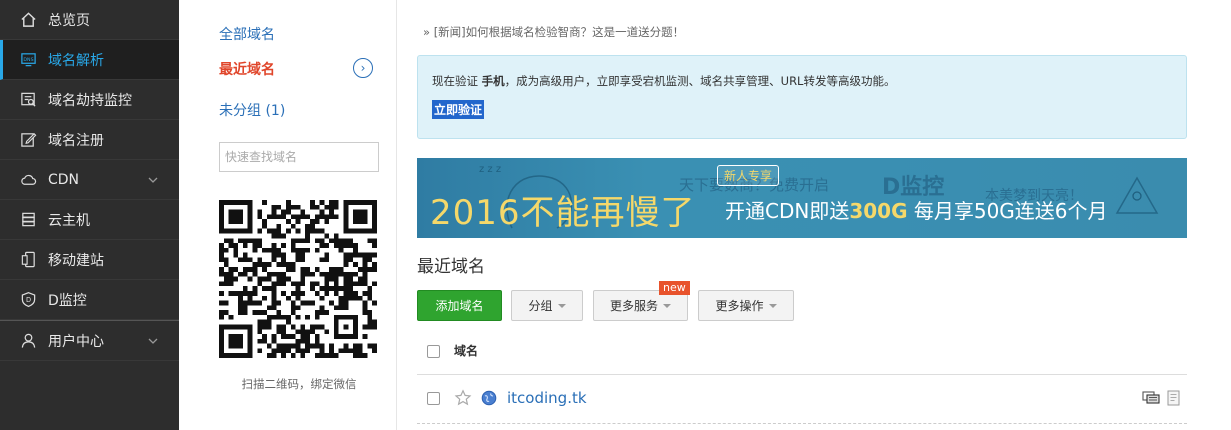 This screenshot has width=1231, height=430. I want to click on star-icon, so click(463, 398).